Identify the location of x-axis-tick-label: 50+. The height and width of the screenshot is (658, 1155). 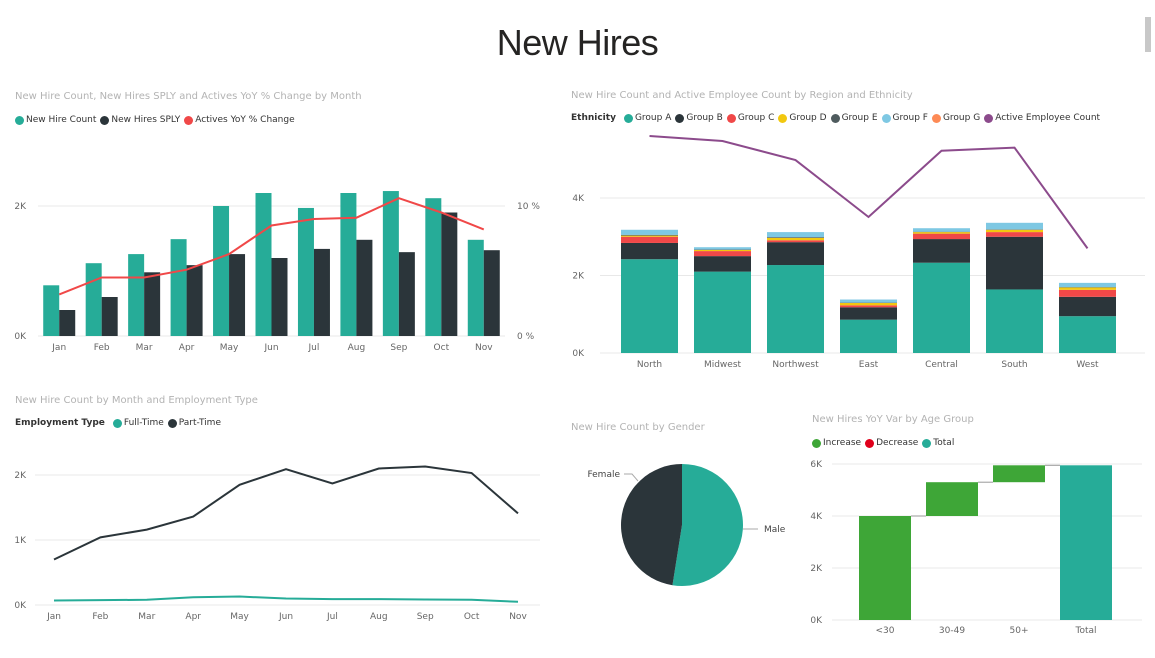
(1019, 631).